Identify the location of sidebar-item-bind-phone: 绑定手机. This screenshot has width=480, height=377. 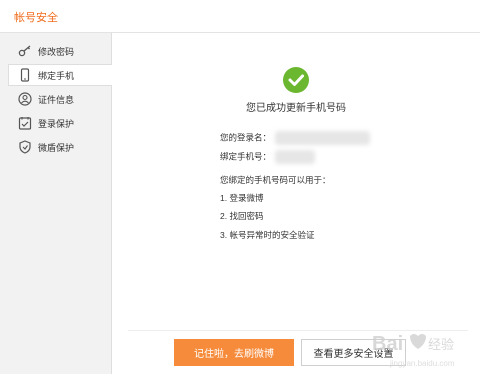
(60, 75).